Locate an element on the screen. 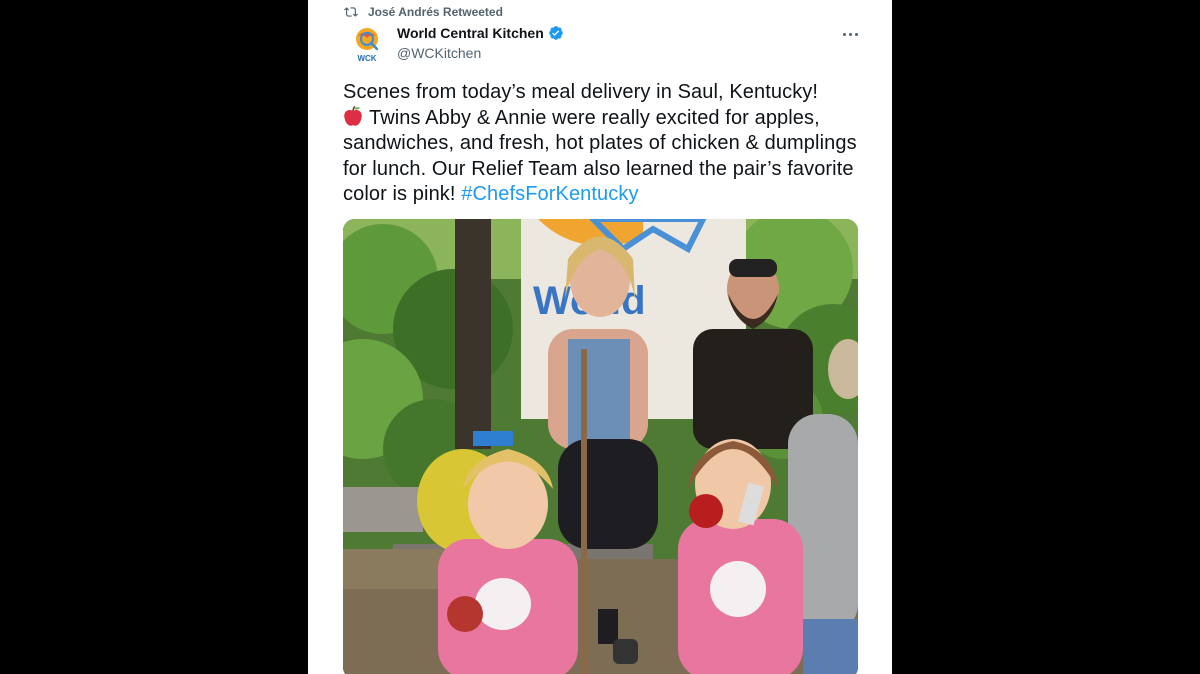 The width and height of the screenshot is (1200, 674). avatar-text: WCK is located at coordinates (366, 58).